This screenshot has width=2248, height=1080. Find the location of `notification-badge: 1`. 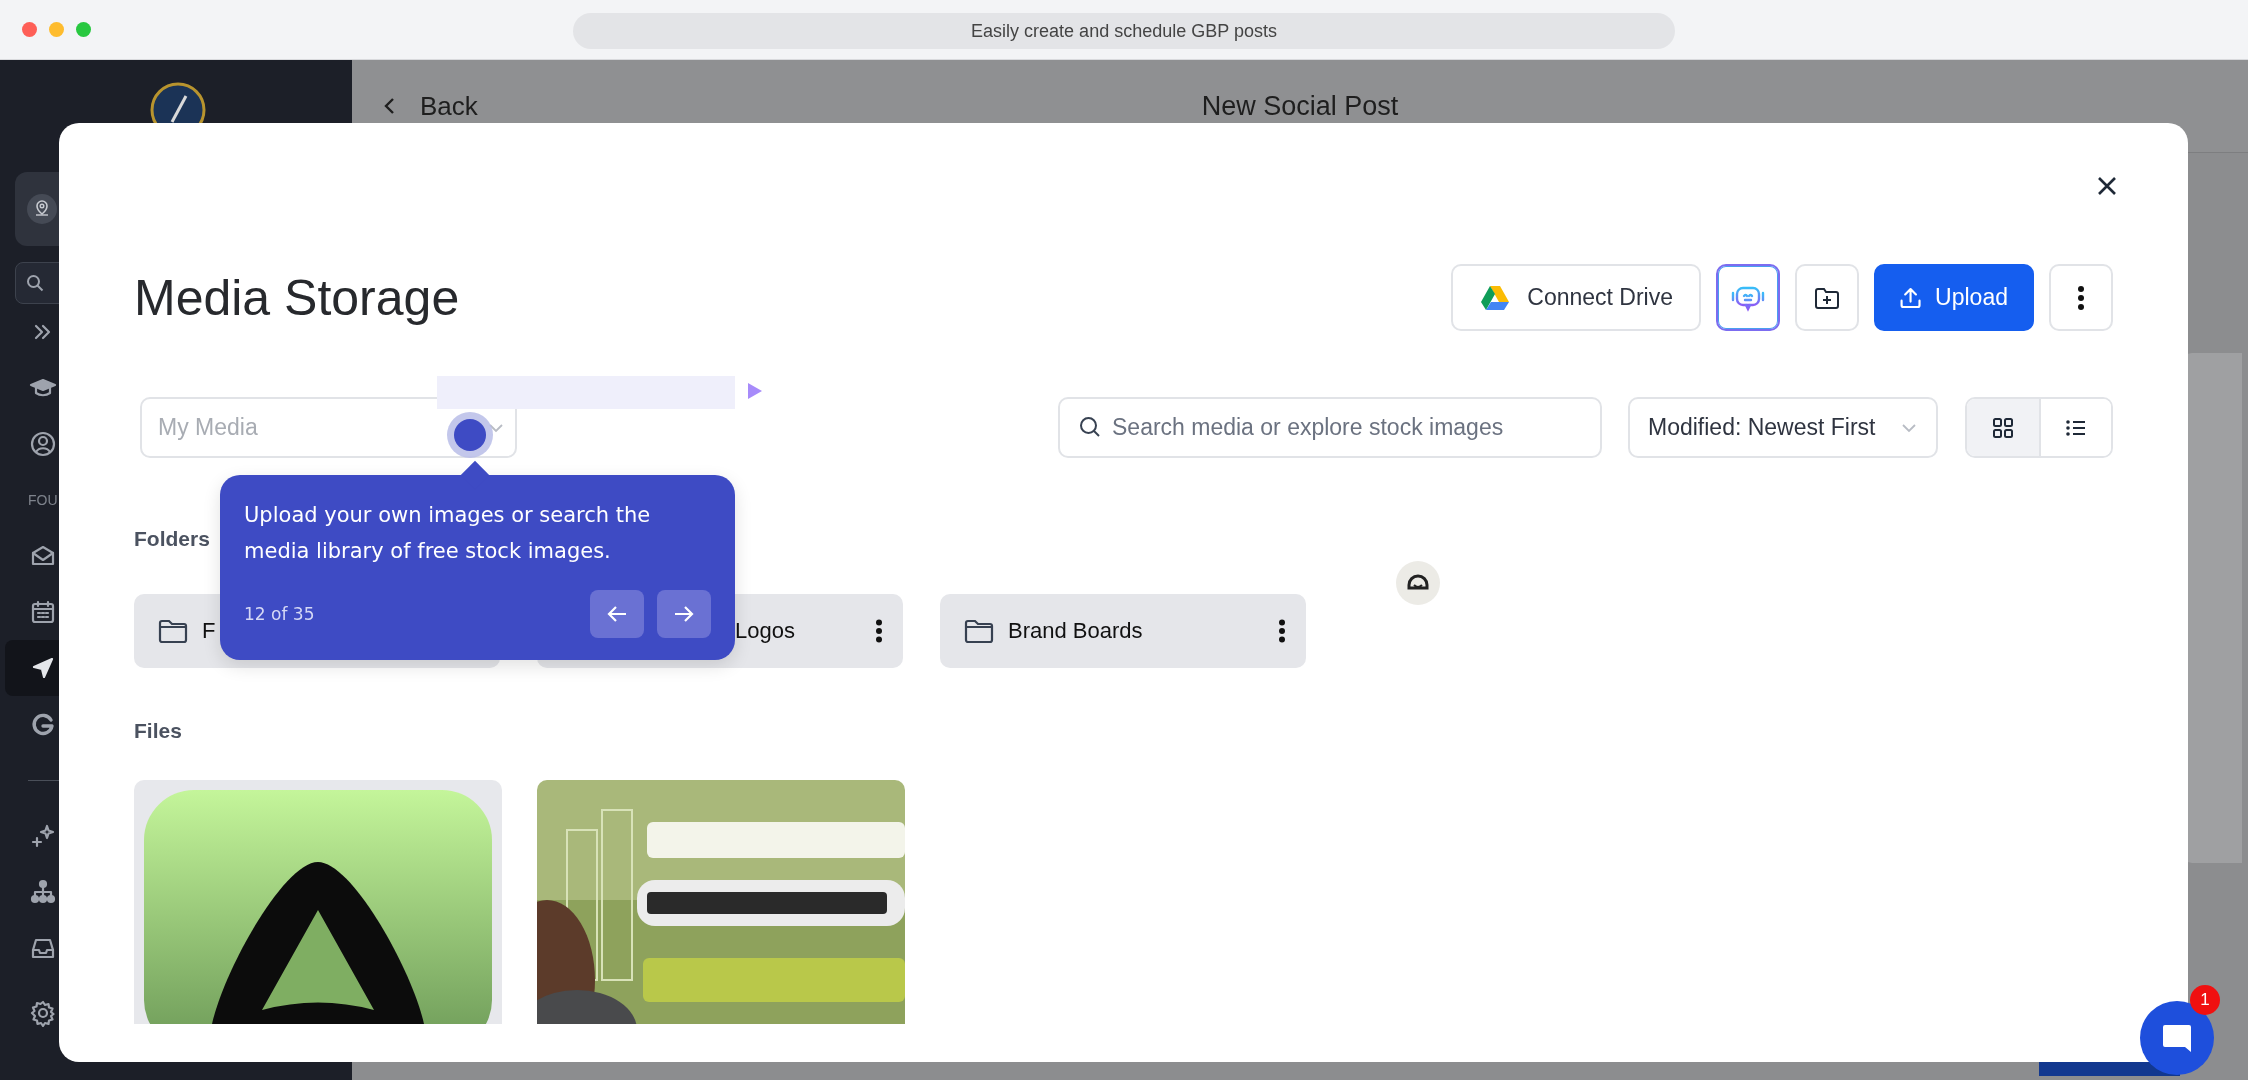

notification-badge: 1 is located at coordinates (2205, 1000).